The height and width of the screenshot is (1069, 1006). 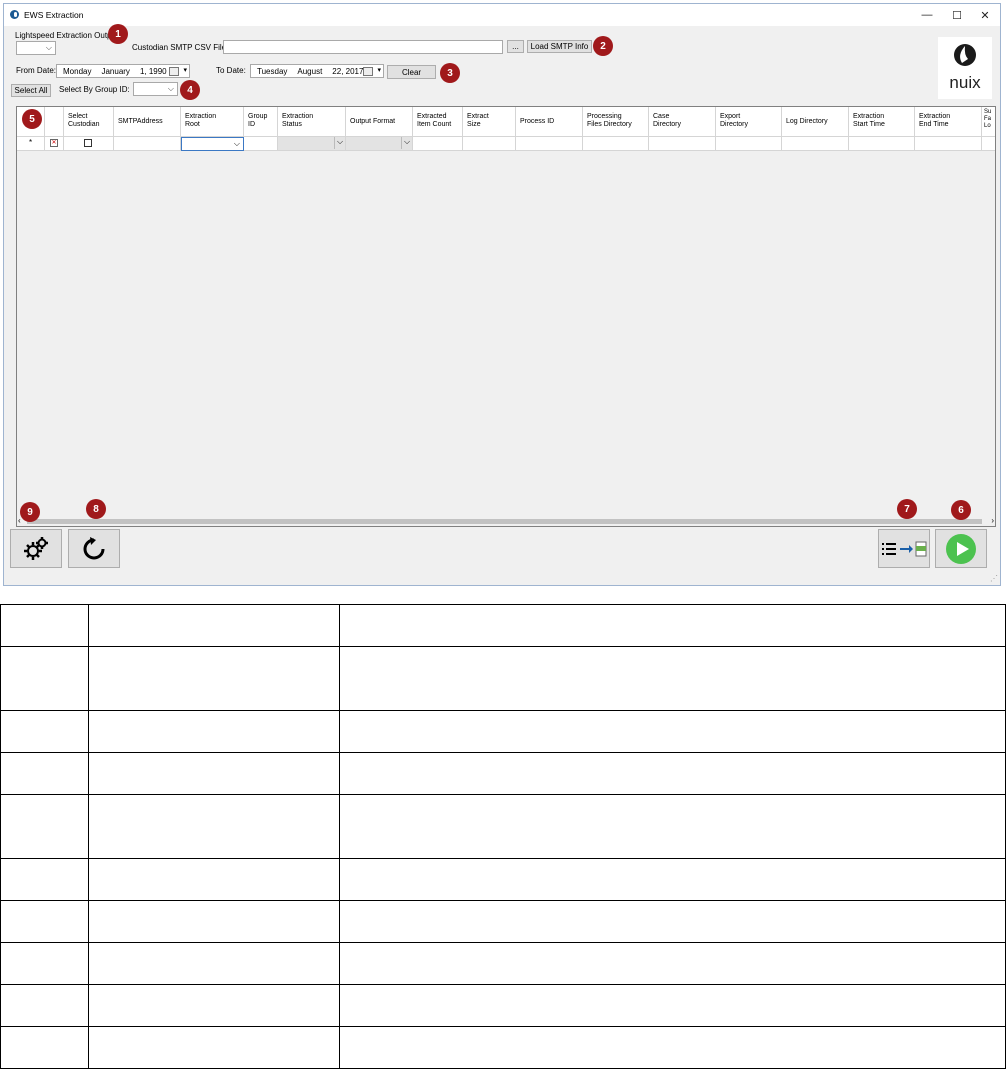 I want to click on smtp-address-cell, so click(x=147, y=144).